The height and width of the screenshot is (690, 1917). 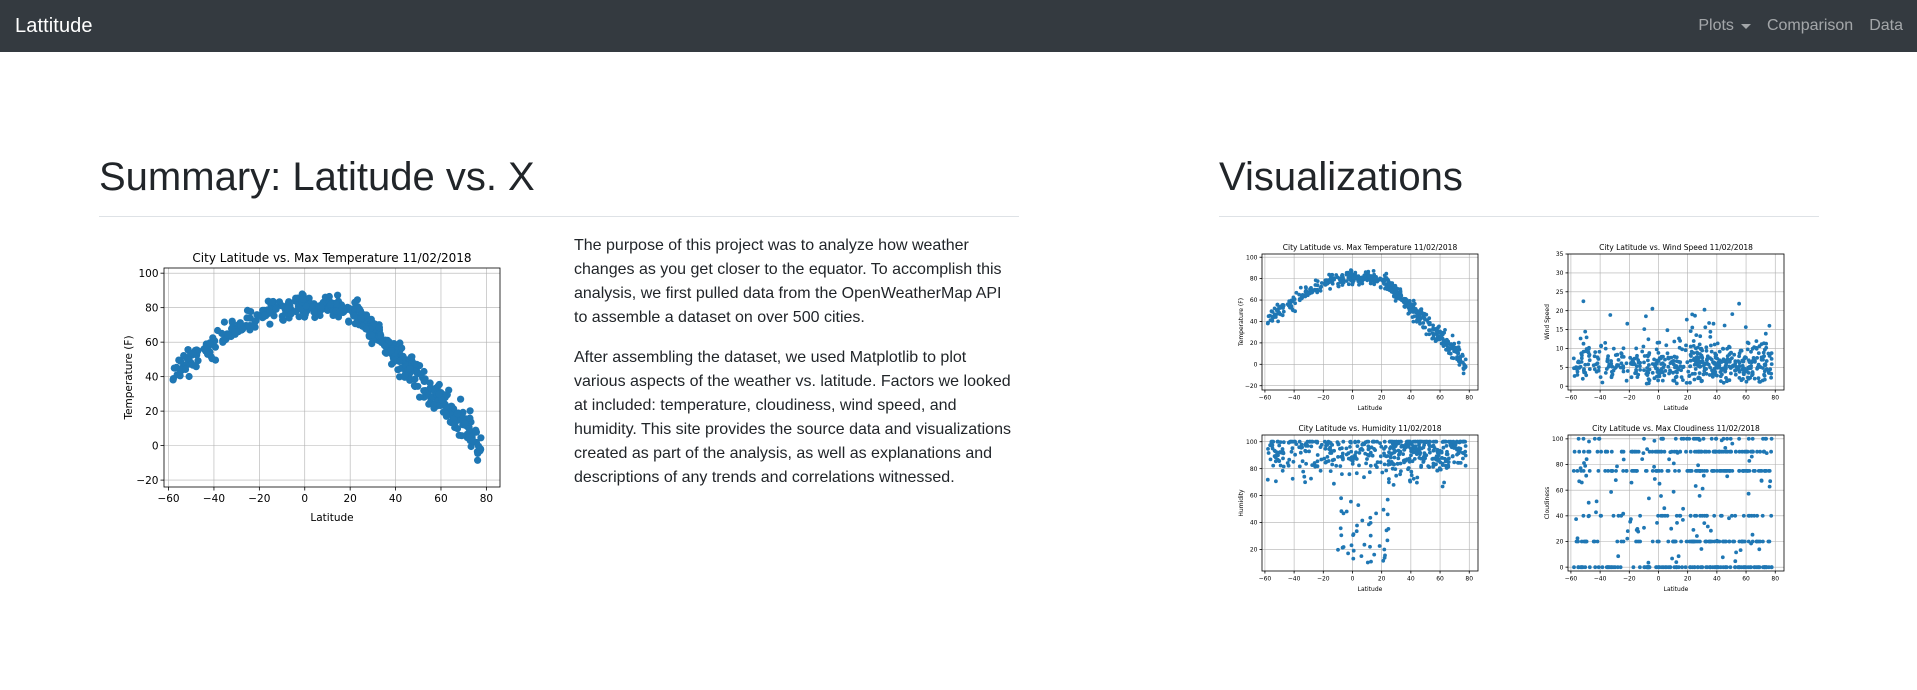 I want to click on plots-dropdown: Plots, so click(x=1724, y=26).